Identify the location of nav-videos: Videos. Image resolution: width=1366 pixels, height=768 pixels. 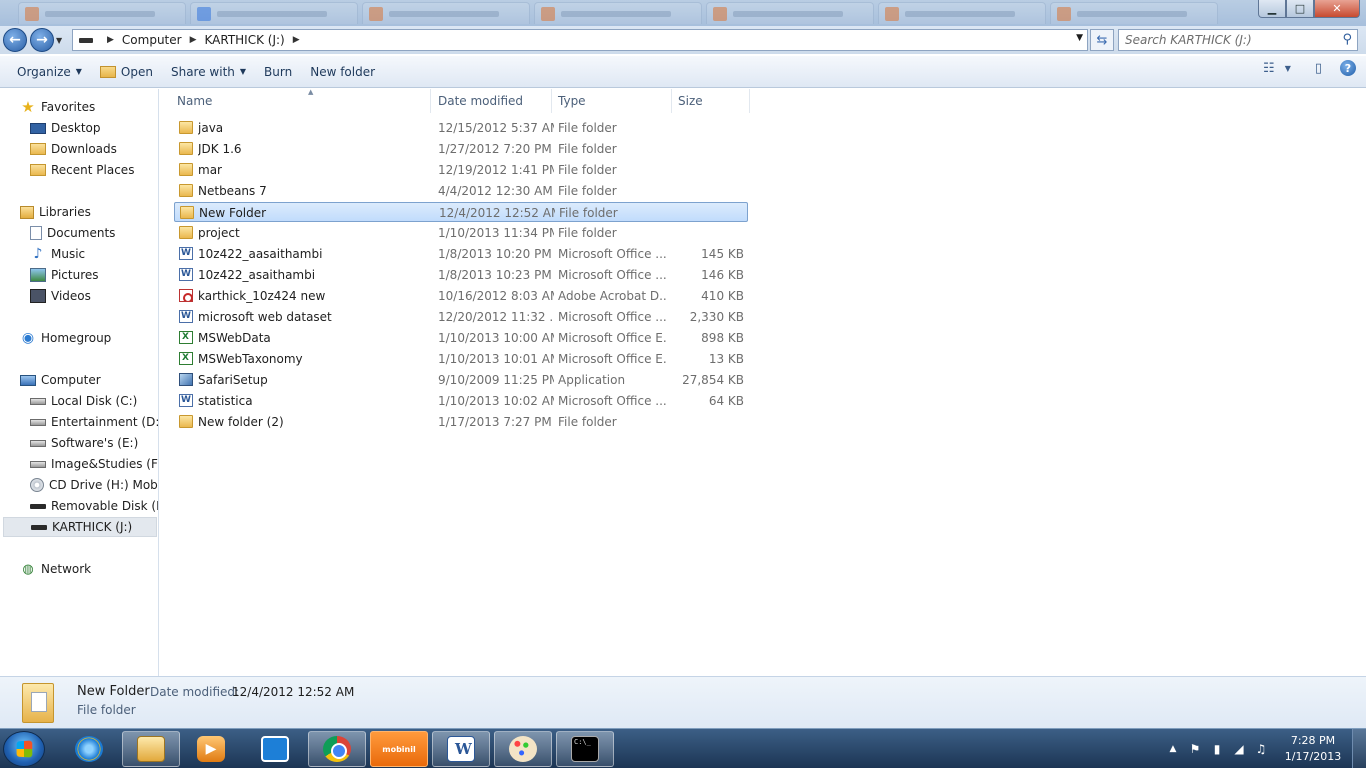
(94, 296).